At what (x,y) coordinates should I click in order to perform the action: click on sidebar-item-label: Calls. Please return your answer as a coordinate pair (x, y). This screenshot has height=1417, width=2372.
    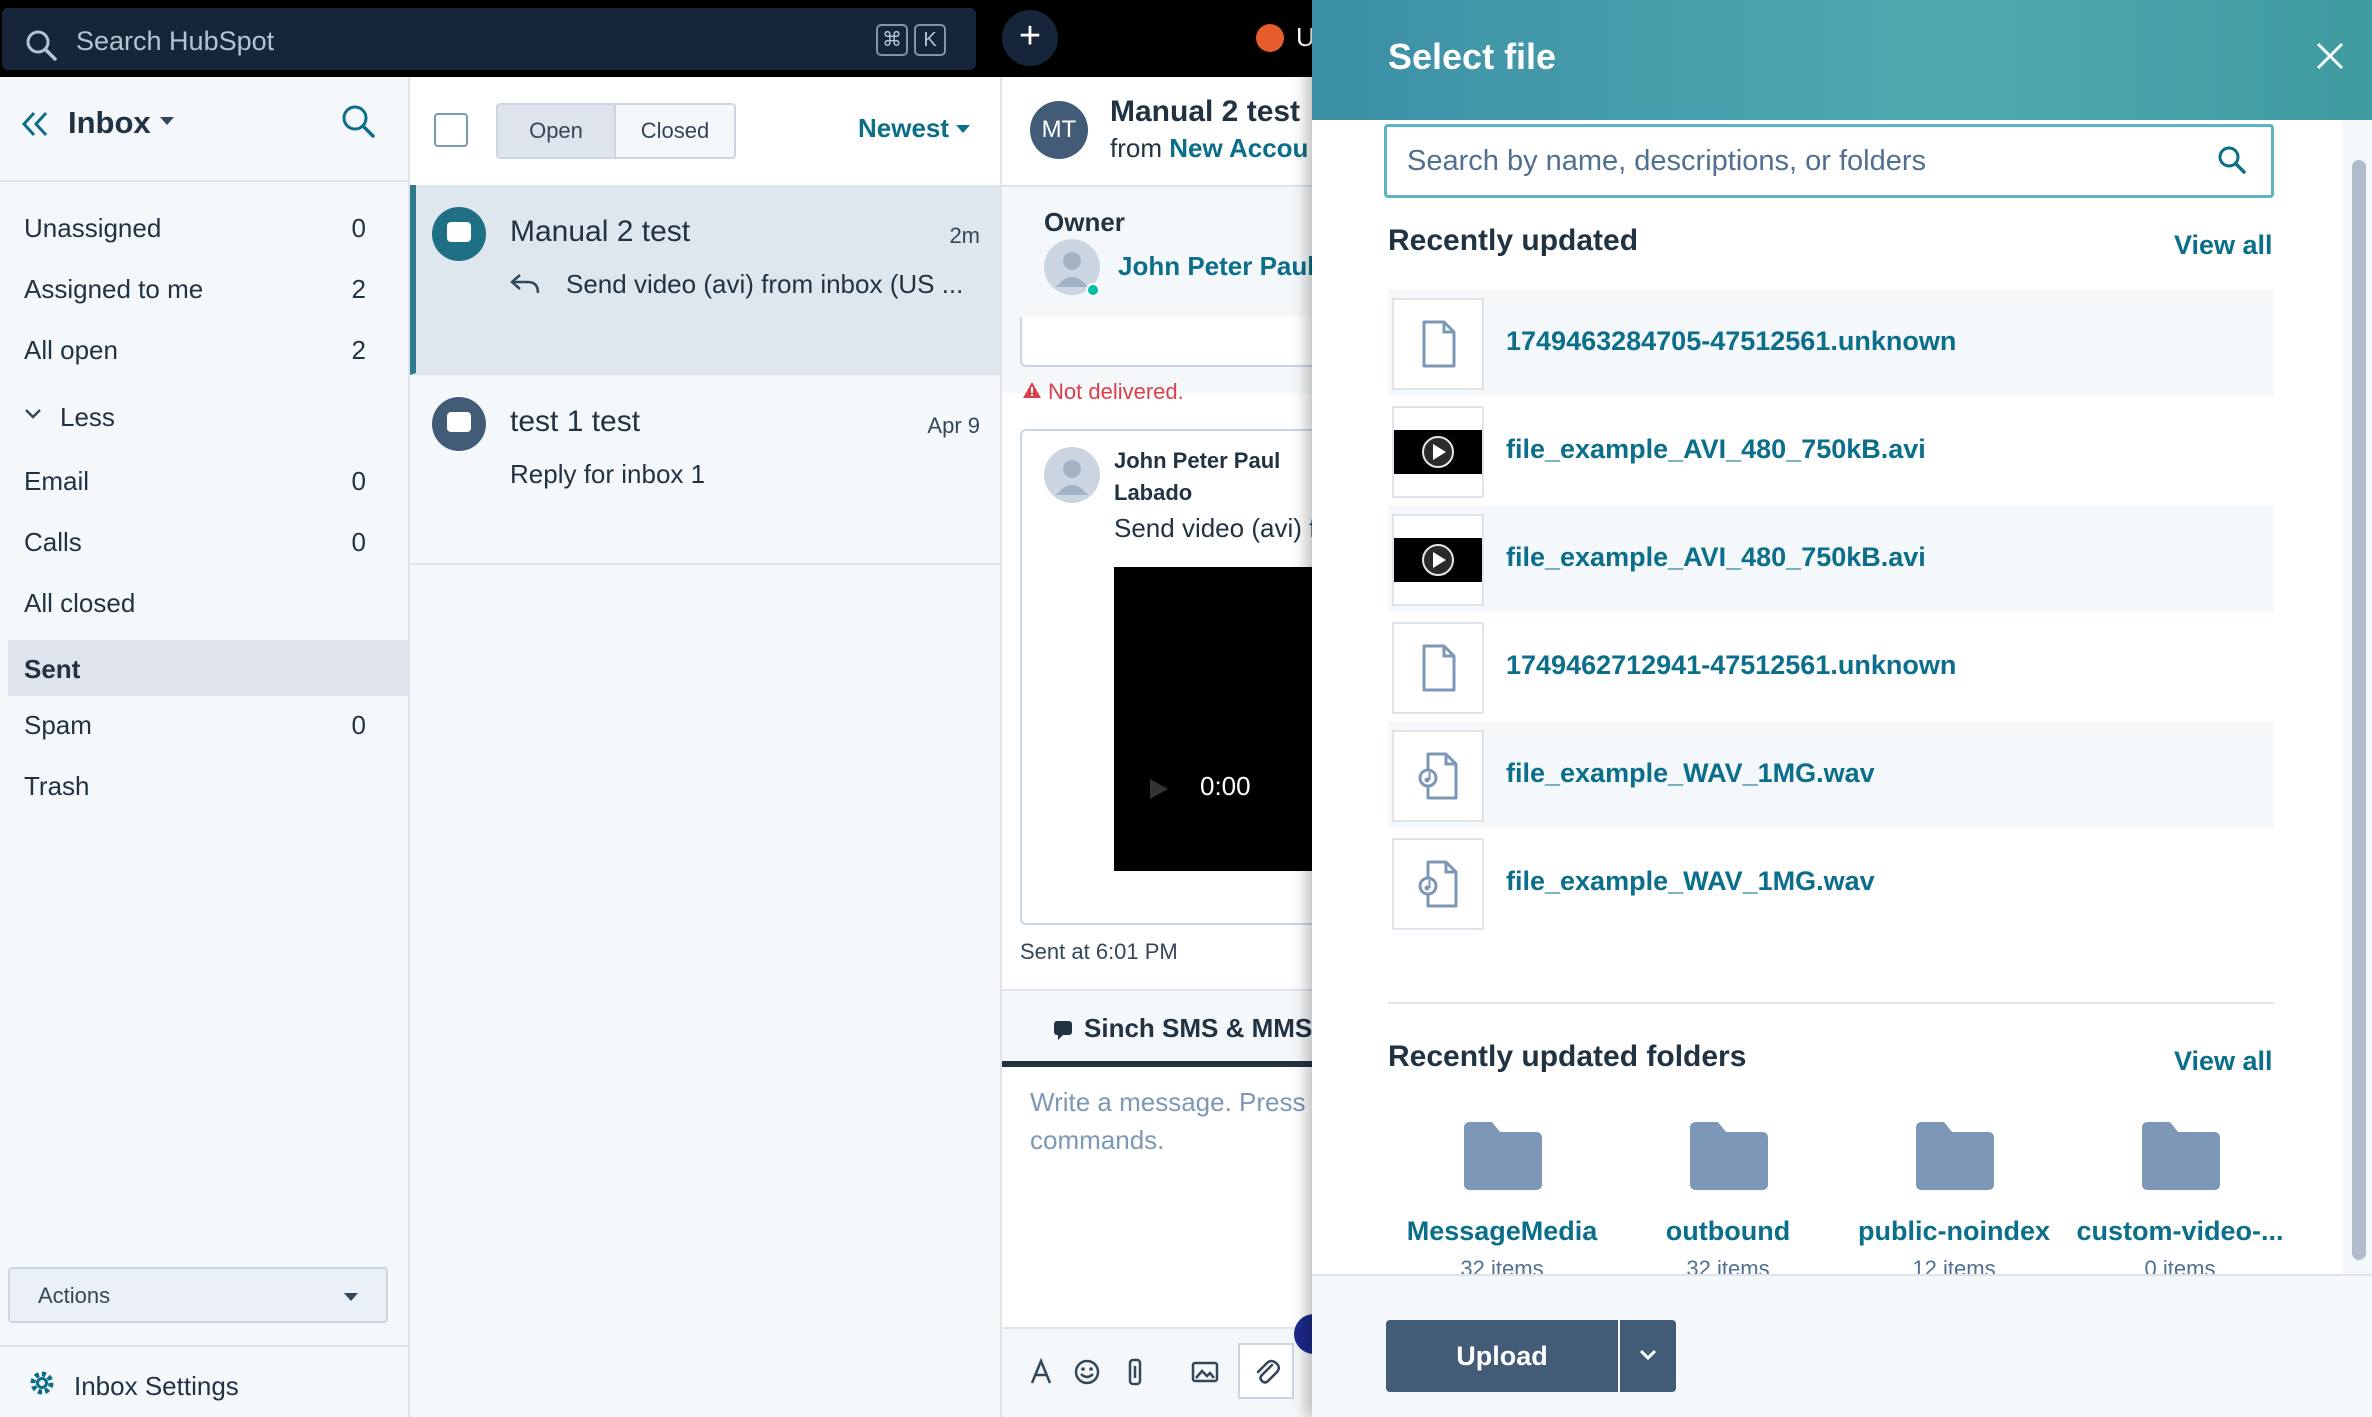
    Looking at the image, I should click on (53, 542).